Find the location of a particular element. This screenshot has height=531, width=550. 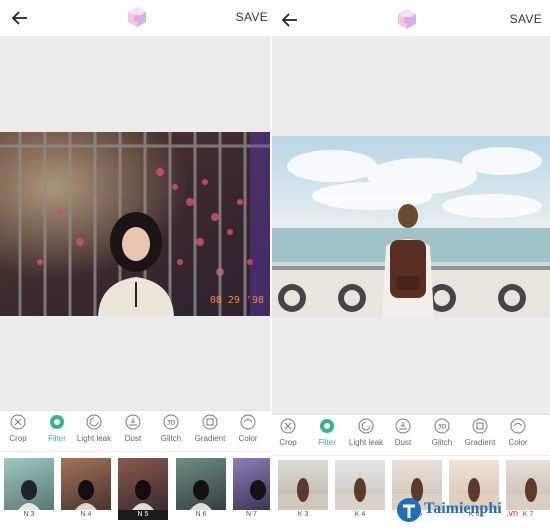

tool-light-leak: Light leak is located at coordinates (94, 432).